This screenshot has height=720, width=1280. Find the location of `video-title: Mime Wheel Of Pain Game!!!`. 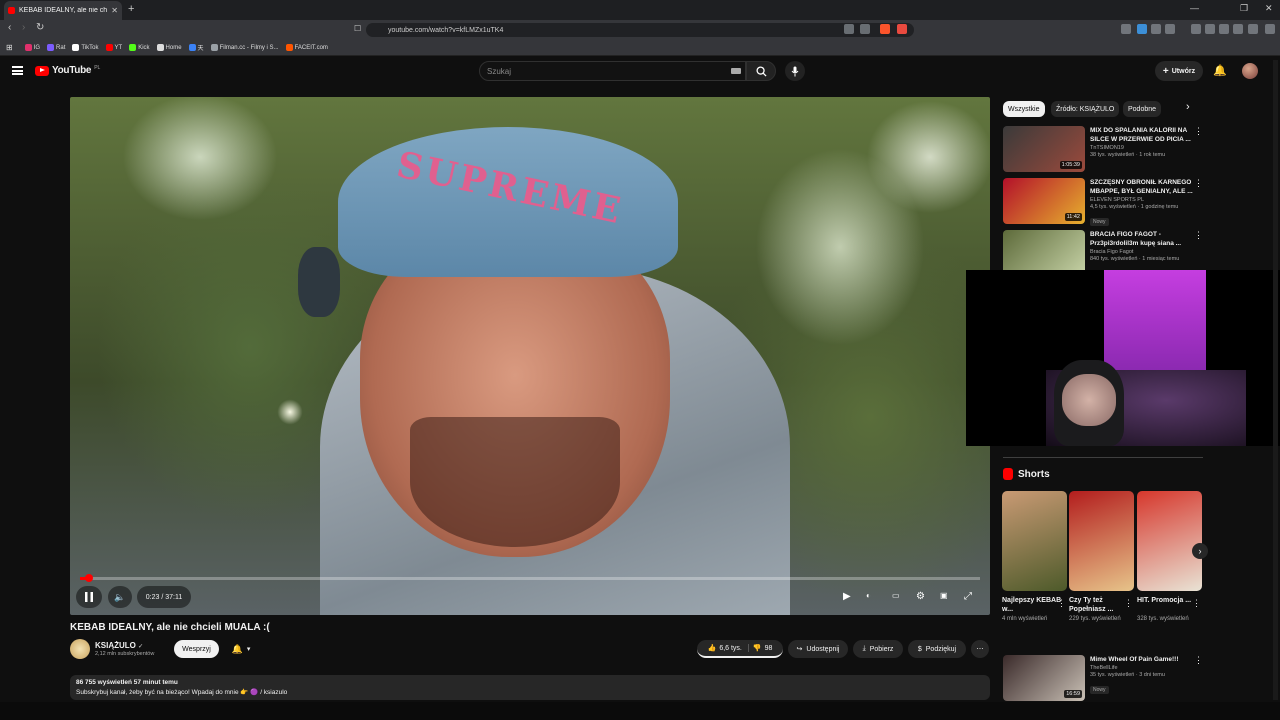

video-title: Mime Wheel Of Pain Game!!! is located at coordinates (1145, 659).